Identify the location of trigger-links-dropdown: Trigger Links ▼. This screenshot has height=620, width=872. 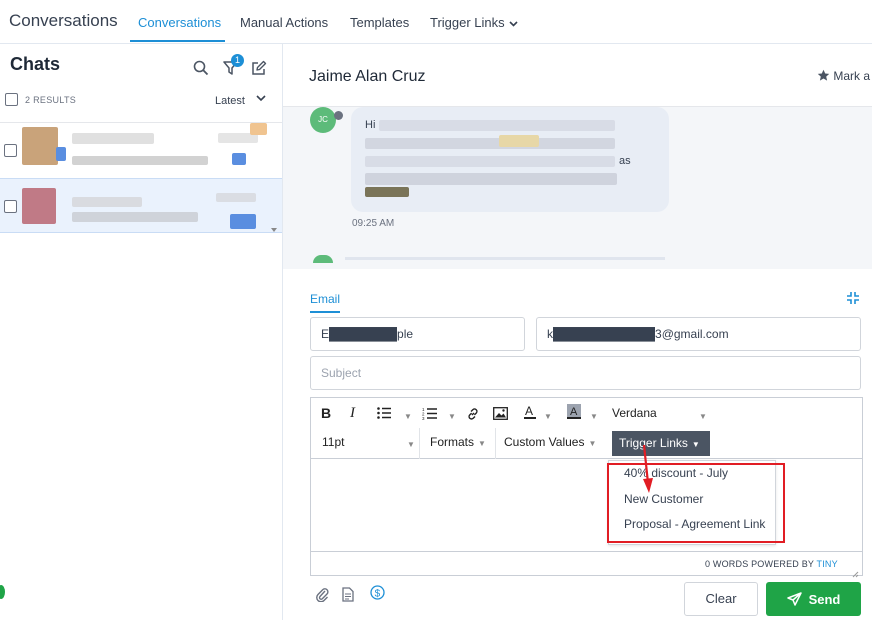
(661, 443).